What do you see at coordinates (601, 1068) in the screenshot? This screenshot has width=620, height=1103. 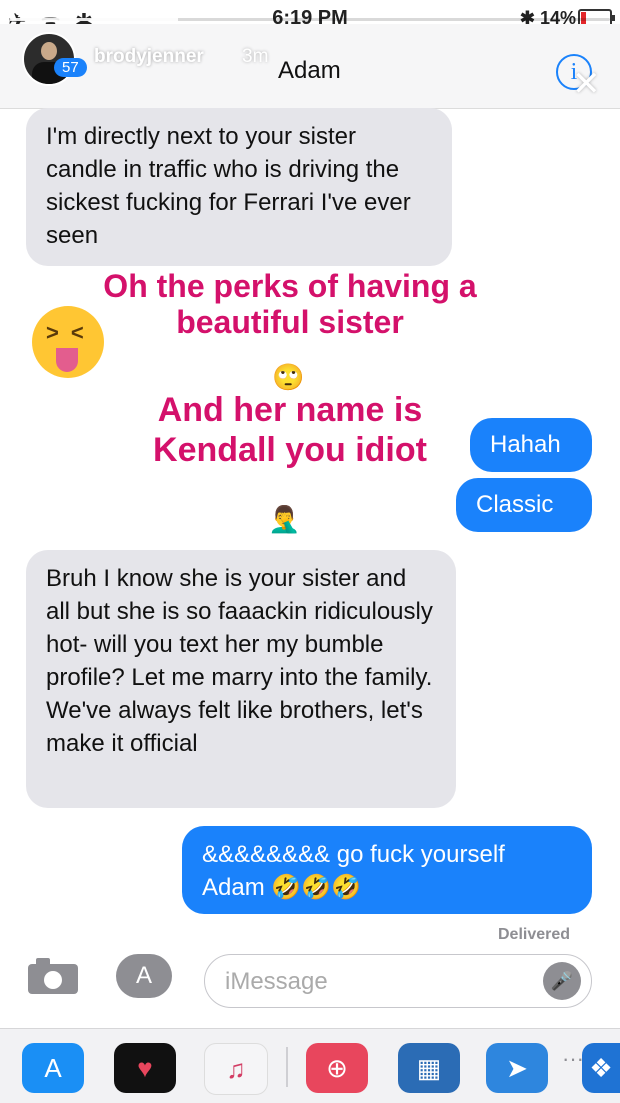 I see `dropbox-icon: ❖` at bounding box center [601, 1068].